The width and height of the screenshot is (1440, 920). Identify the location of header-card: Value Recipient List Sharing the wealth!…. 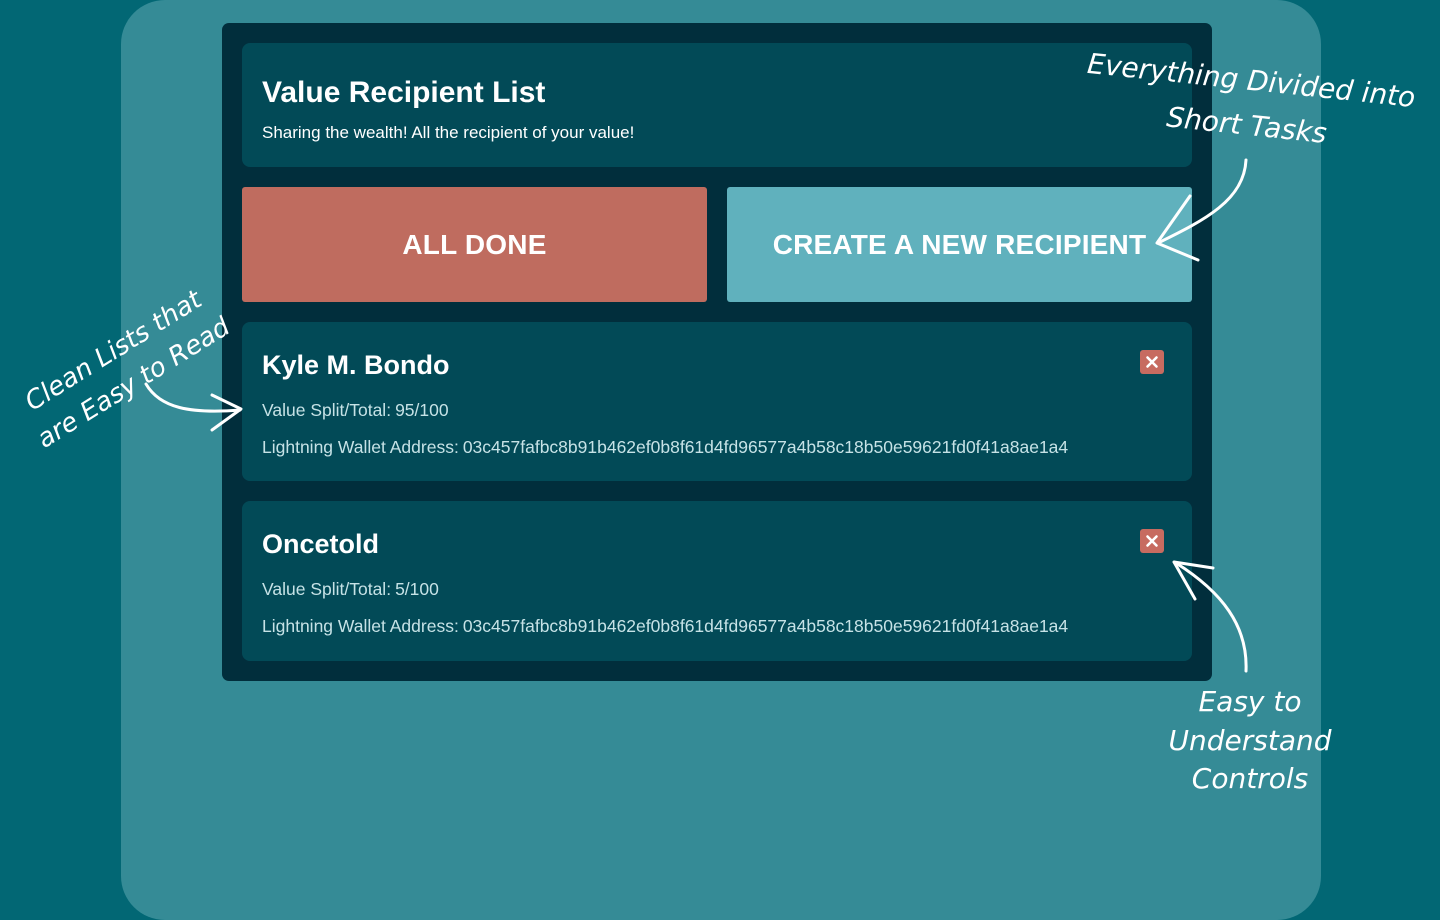
(717, 105).